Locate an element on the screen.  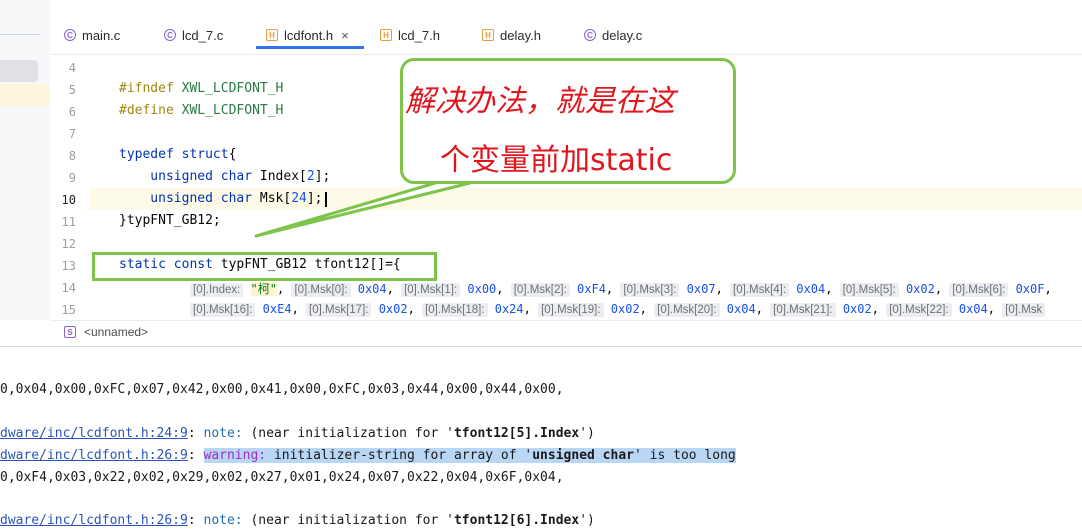
warning-label: warning: is located at coordinates (235, 455).